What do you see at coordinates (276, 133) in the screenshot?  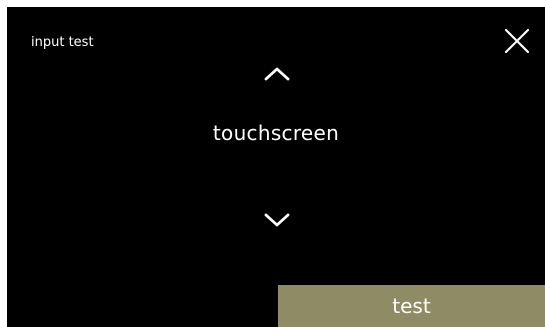 I see `selected-input-option: touchscreen` at bounding box center [276, 133].